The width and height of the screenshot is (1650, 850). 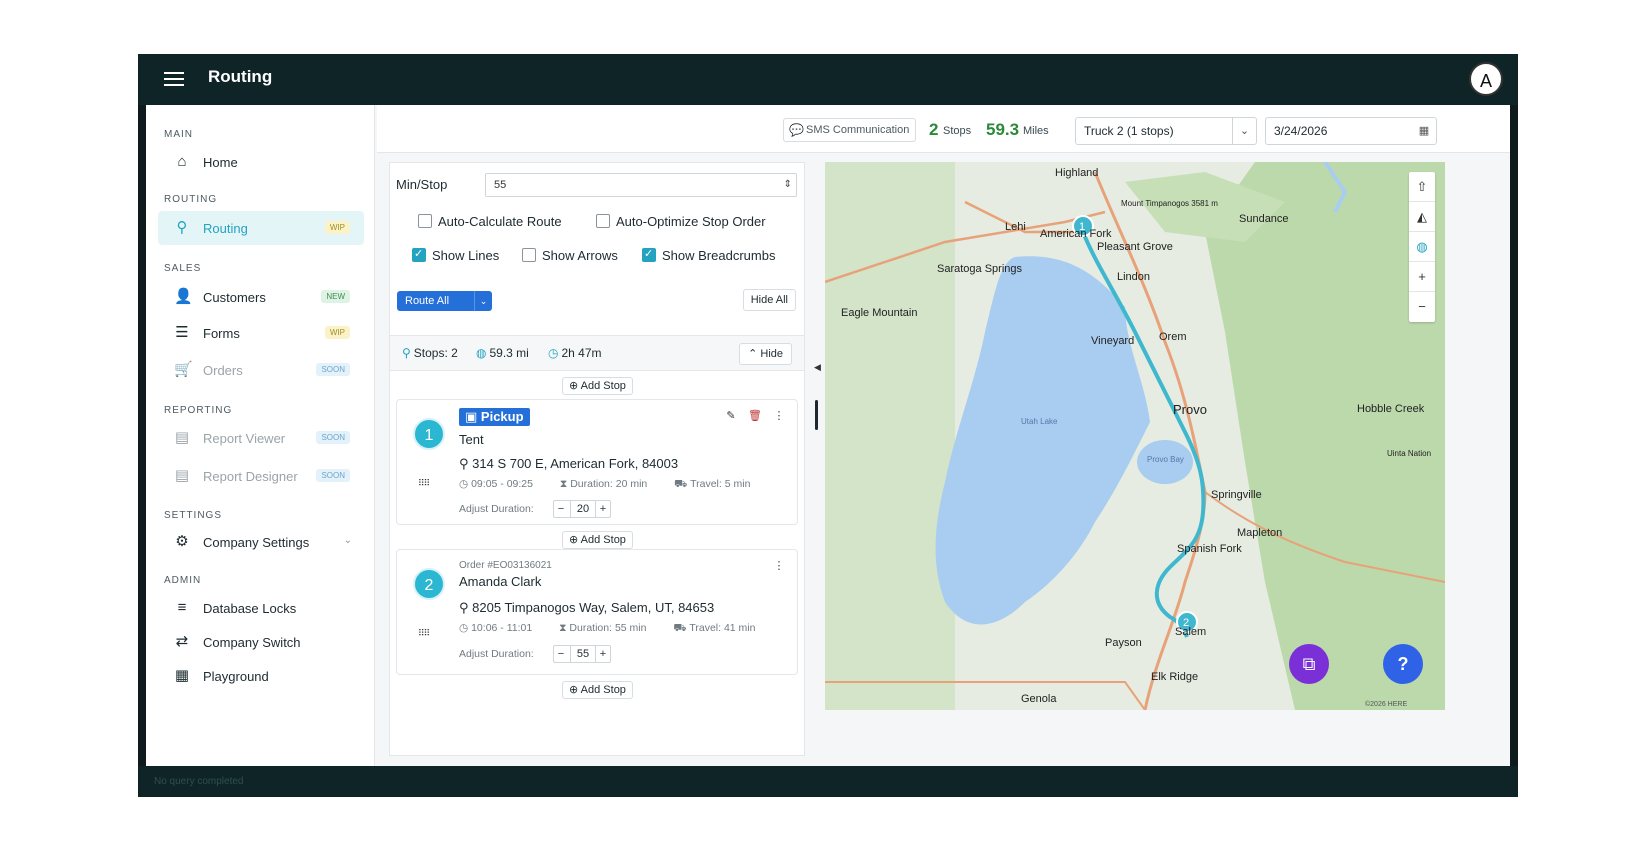 I want to click on sidebar-item-database-locks: ≡ Database Locks, so click(x=261, y=608).